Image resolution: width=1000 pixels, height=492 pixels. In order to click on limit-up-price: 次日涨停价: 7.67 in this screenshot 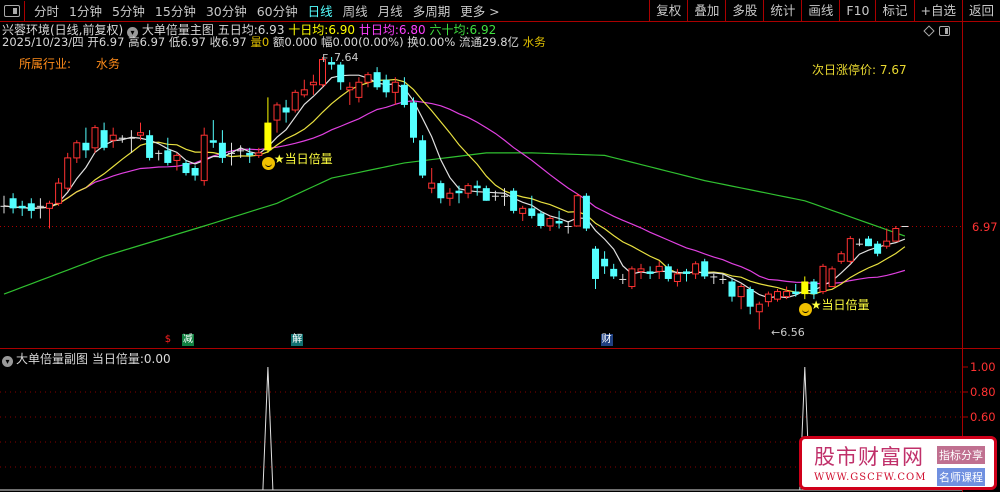, I will do `click(859, 69)`.